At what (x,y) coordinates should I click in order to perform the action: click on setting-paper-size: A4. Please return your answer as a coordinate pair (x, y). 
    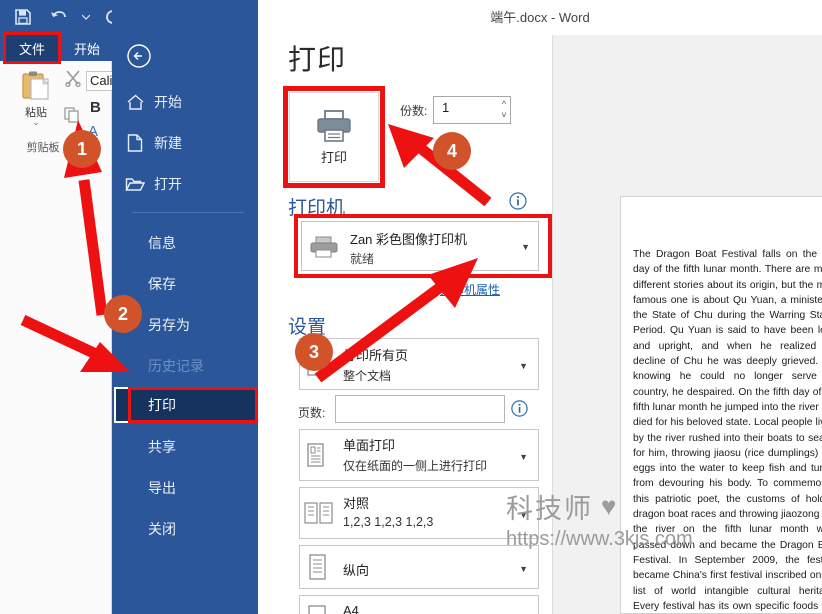
    Looking at the image, I should click on (419, 604).